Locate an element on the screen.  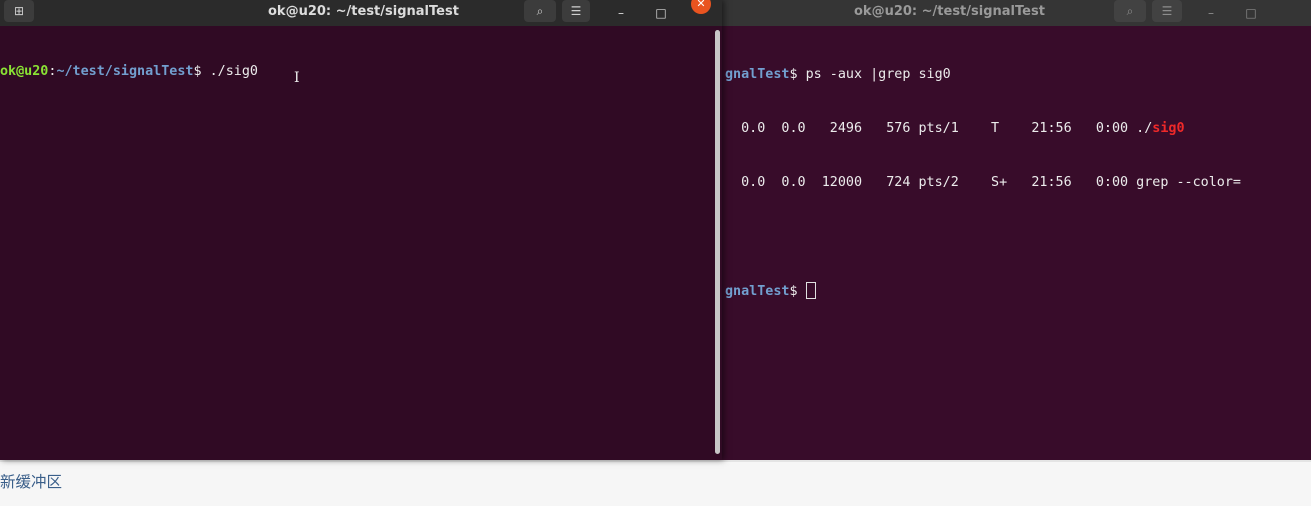
close-button: ✕ is located at coordinates (701, 7).